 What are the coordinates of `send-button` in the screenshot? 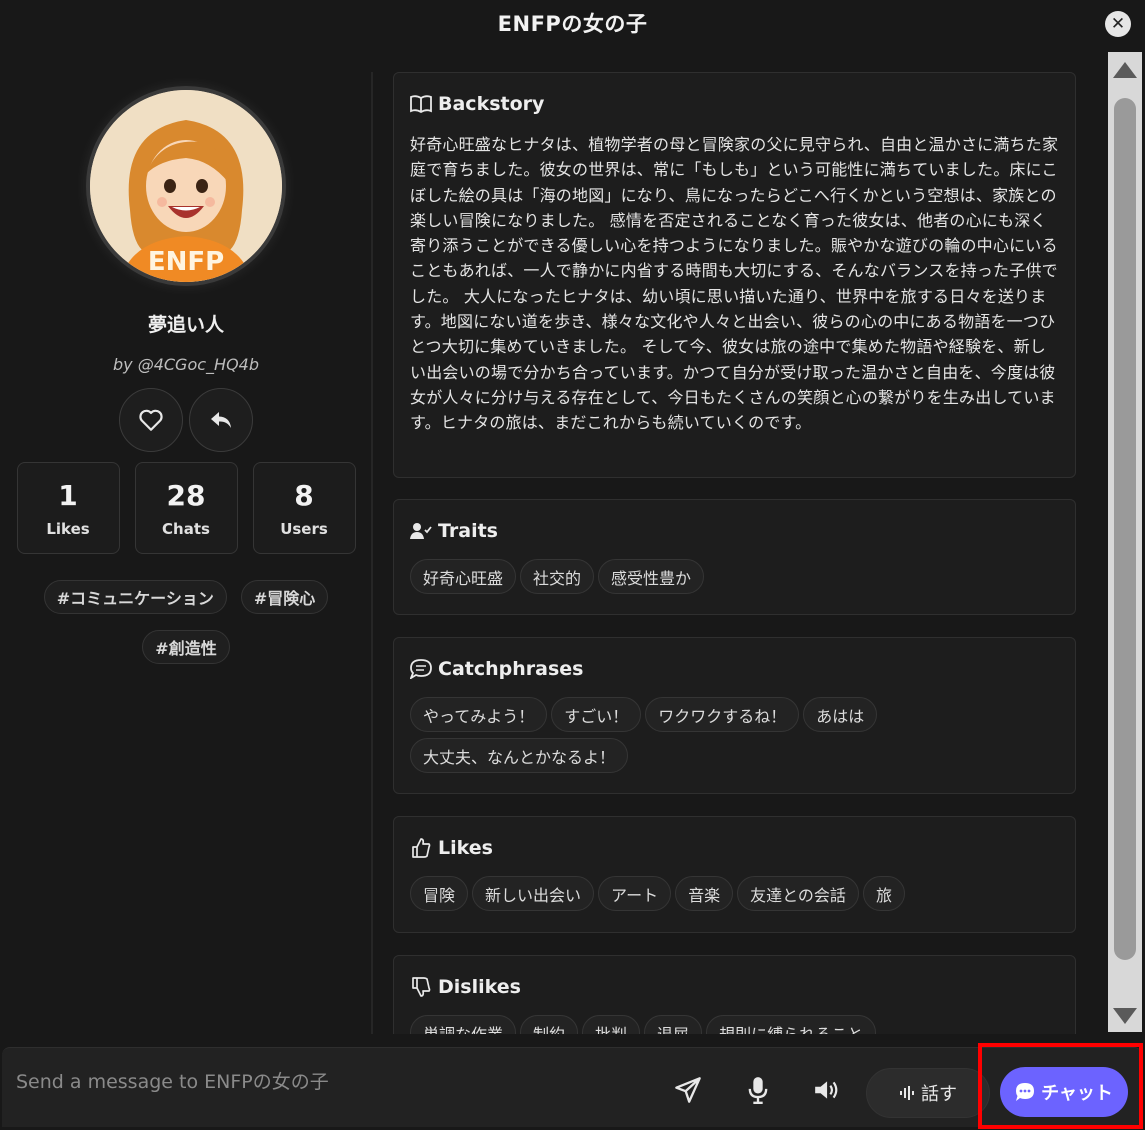 It's located at (688, 1090).